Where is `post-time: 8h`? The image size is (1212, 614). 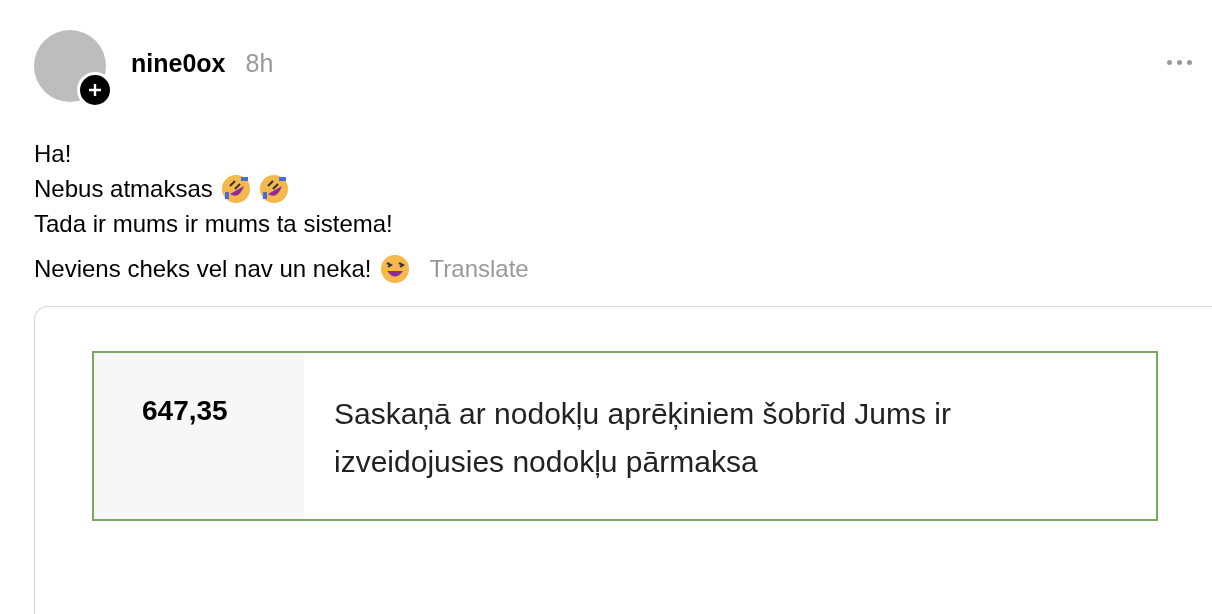
post-time: 8h is located at coordinates (259, 63).